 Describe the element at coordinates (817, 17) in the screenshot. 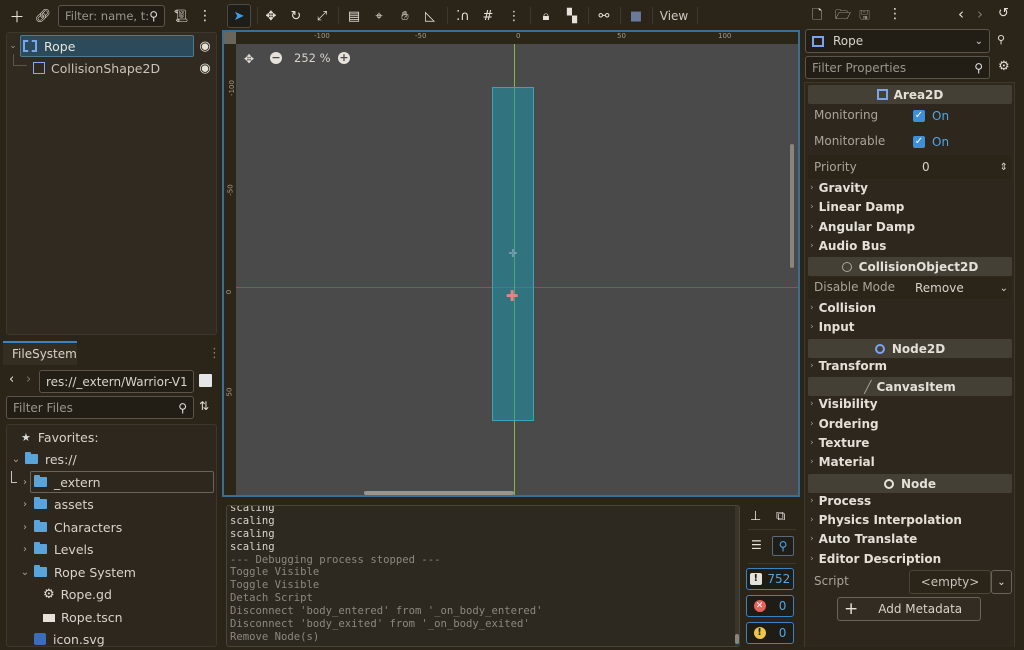

I see `new-resource-button: 🗋︎` at that location.